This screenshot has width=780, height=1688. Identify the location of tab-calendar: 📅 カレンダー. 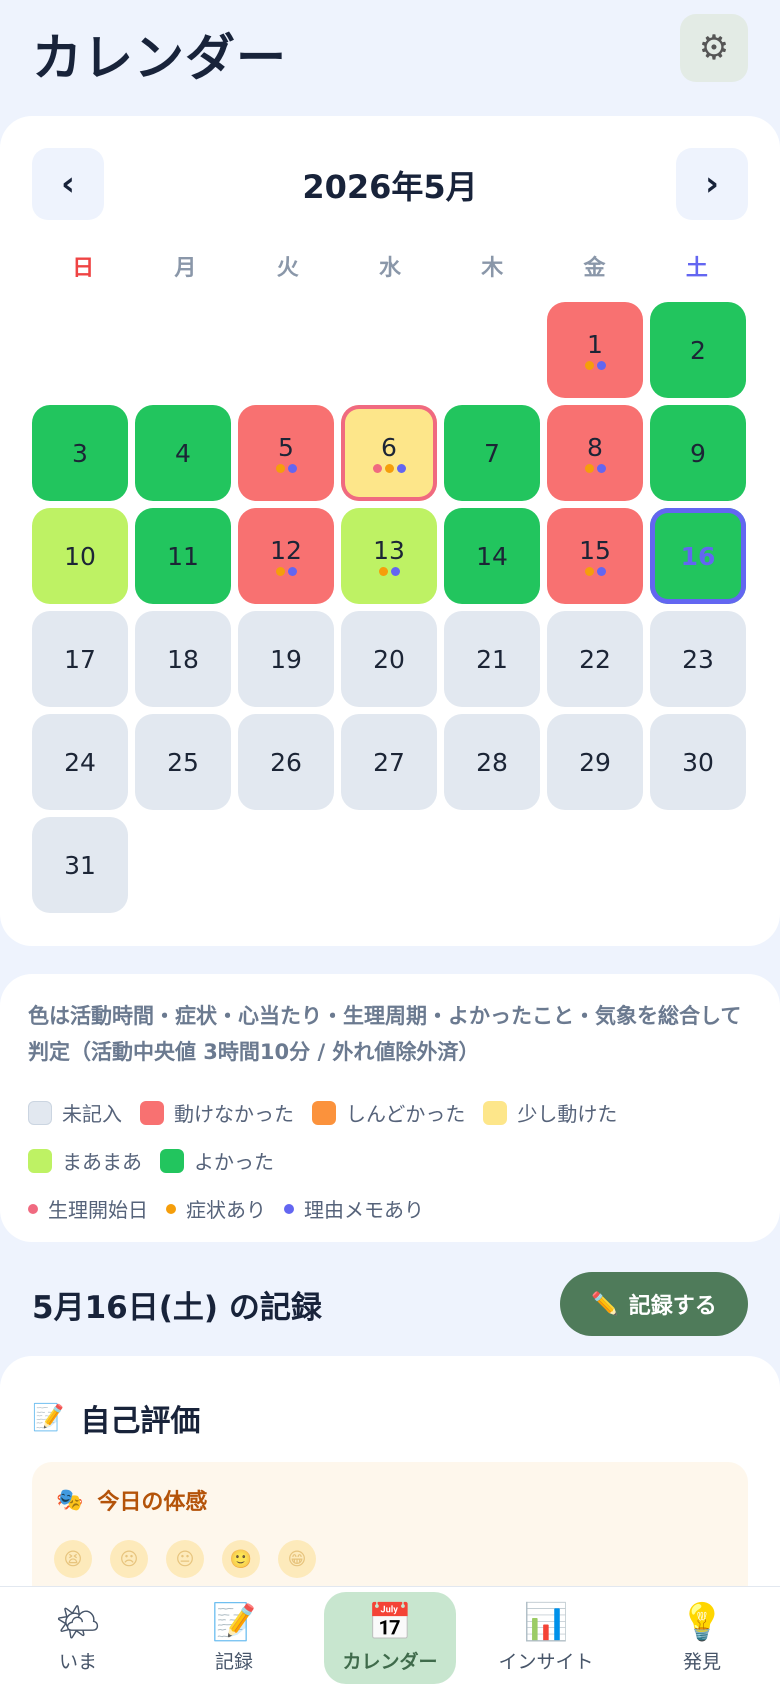
(390, 1637).